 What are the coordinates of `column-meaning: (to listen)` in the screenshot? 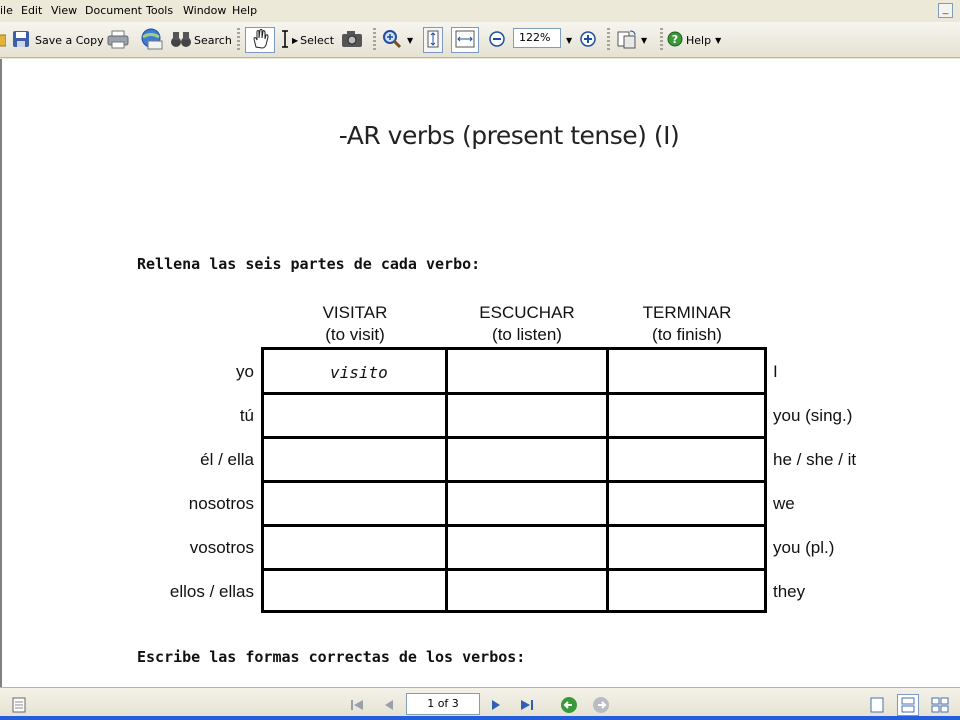 It's located at (527, 334).